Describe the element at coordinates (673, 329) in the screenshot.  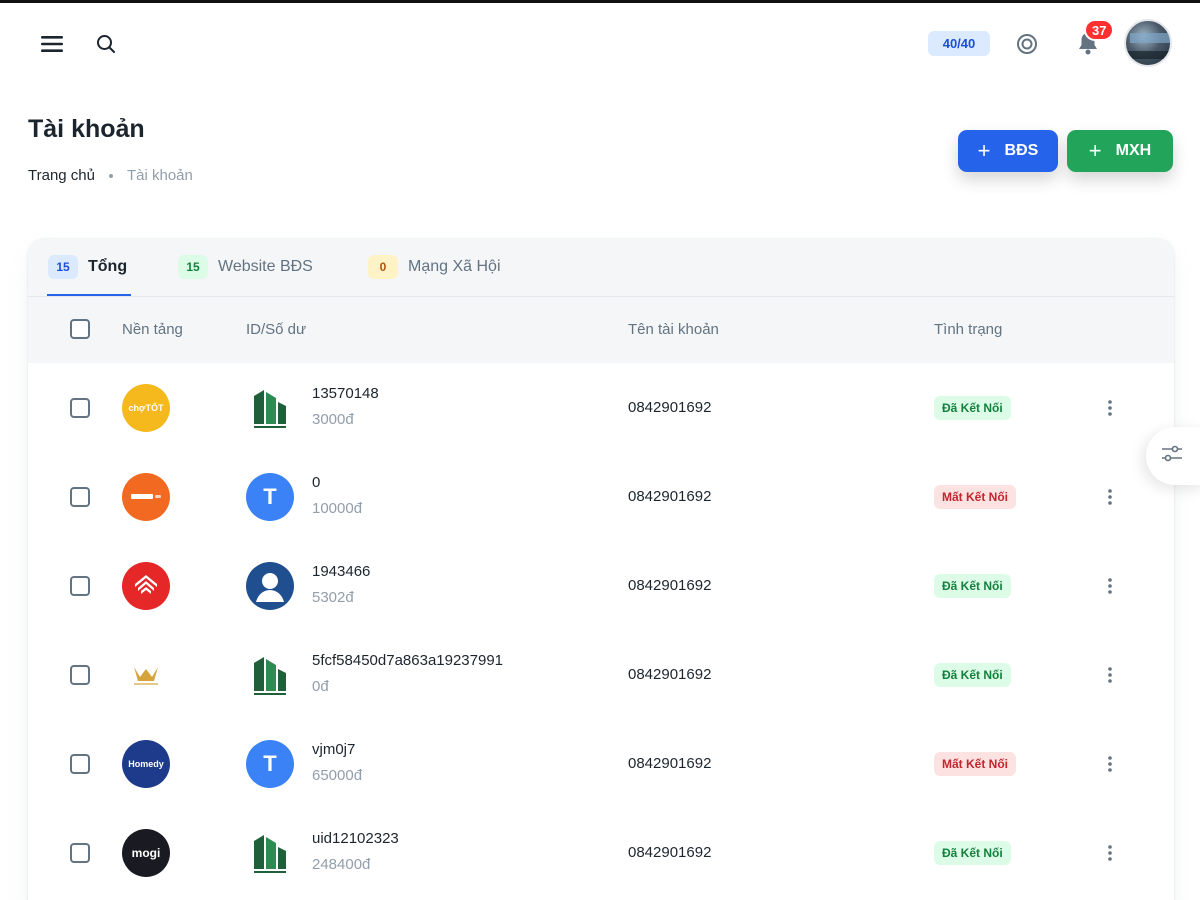
I see `column-account-name: Tên tài khoản` at that location.